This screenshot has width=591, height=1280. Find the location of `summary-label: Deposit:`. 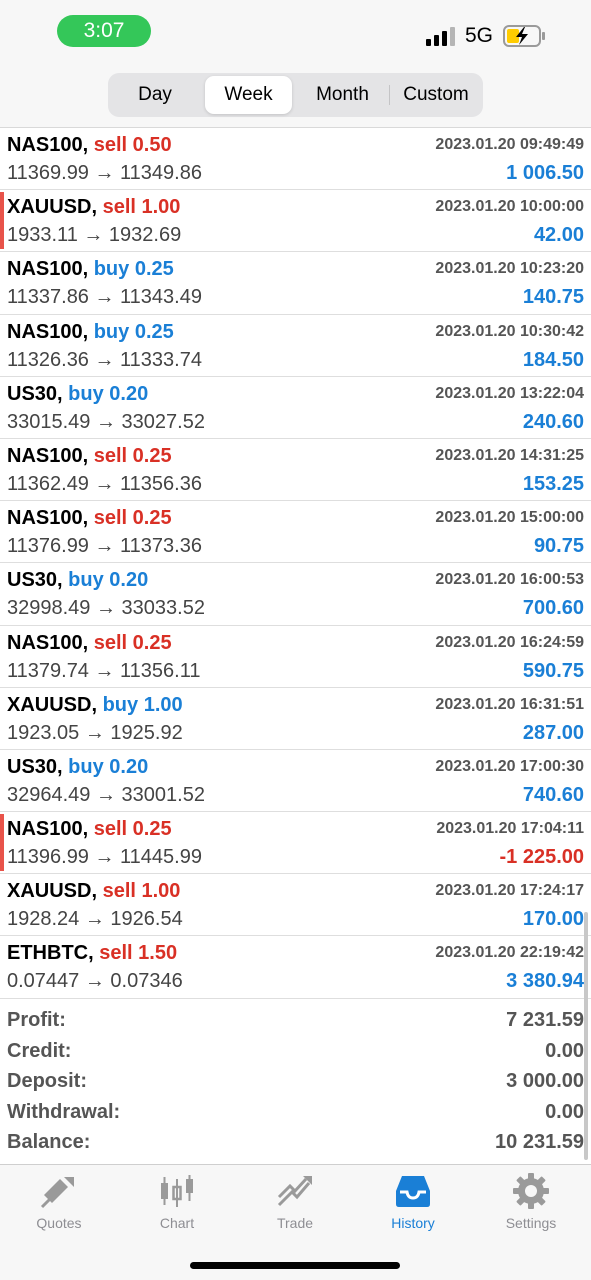

summary-label: Deposit: is located at coordinates (47, 1081).